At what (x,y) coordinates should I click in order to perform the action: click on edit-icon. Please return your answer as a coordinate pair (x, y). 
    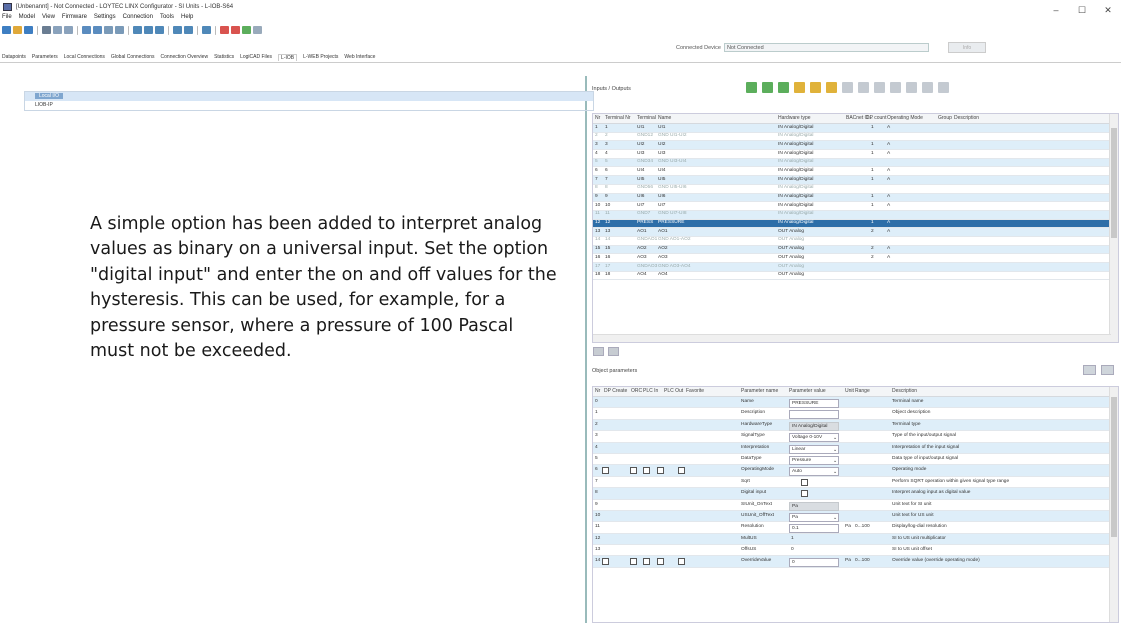
    Looking at the image, I should click on (799, 87).